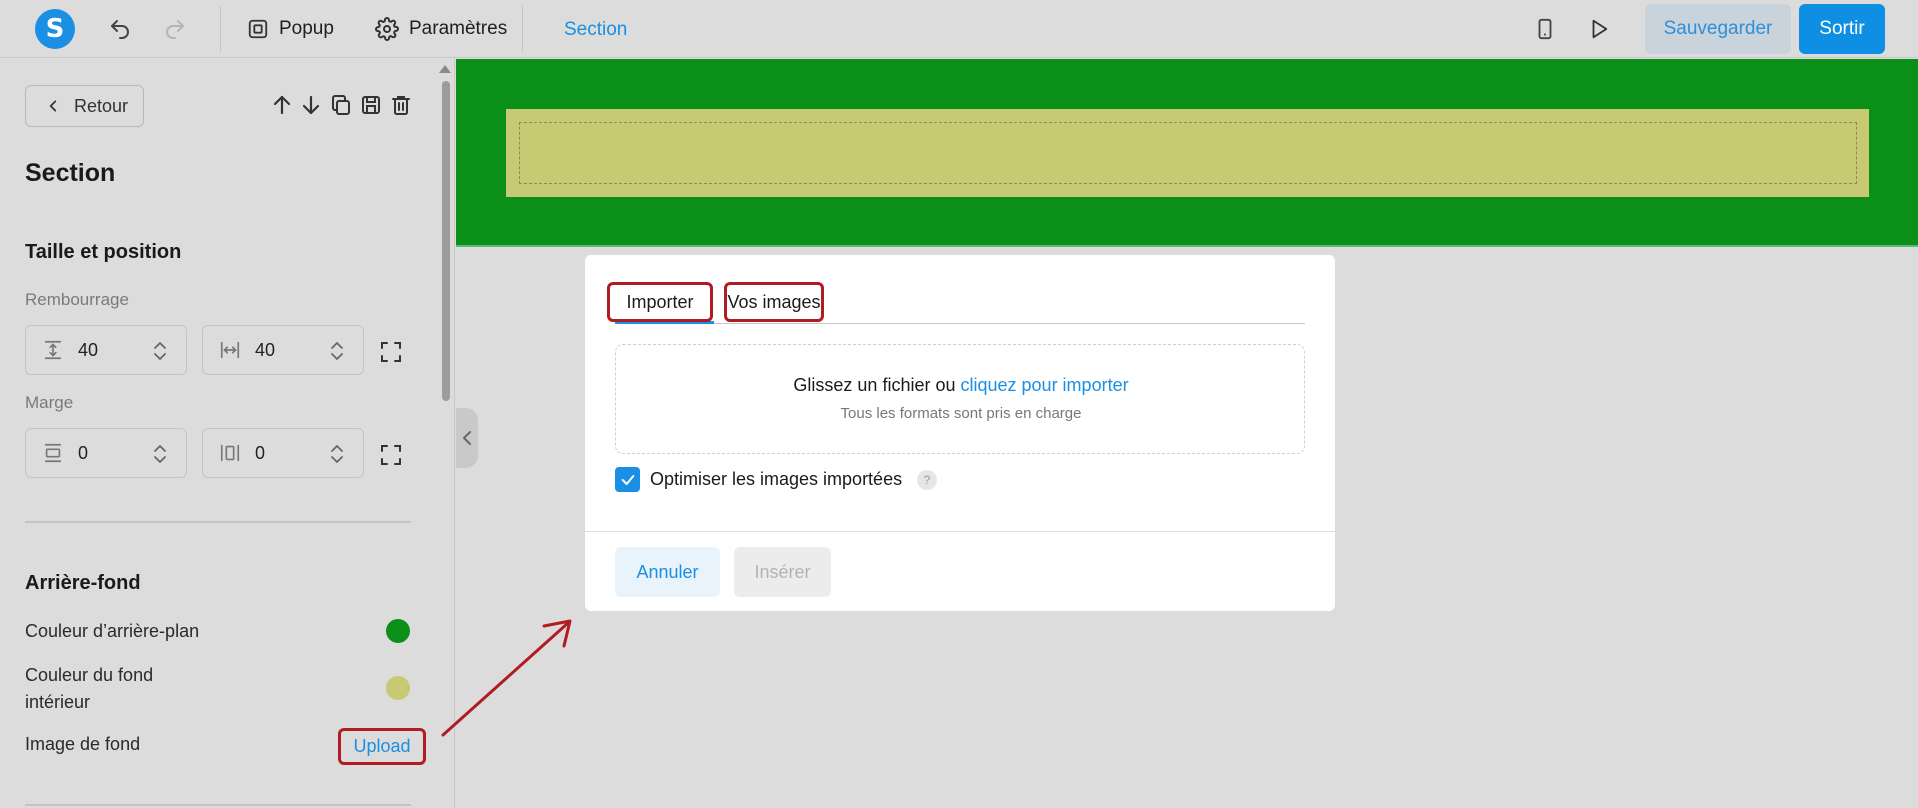  Describe the element at coordinates (960, 323) in the screenshot. I see `tabs-underline` at that location.